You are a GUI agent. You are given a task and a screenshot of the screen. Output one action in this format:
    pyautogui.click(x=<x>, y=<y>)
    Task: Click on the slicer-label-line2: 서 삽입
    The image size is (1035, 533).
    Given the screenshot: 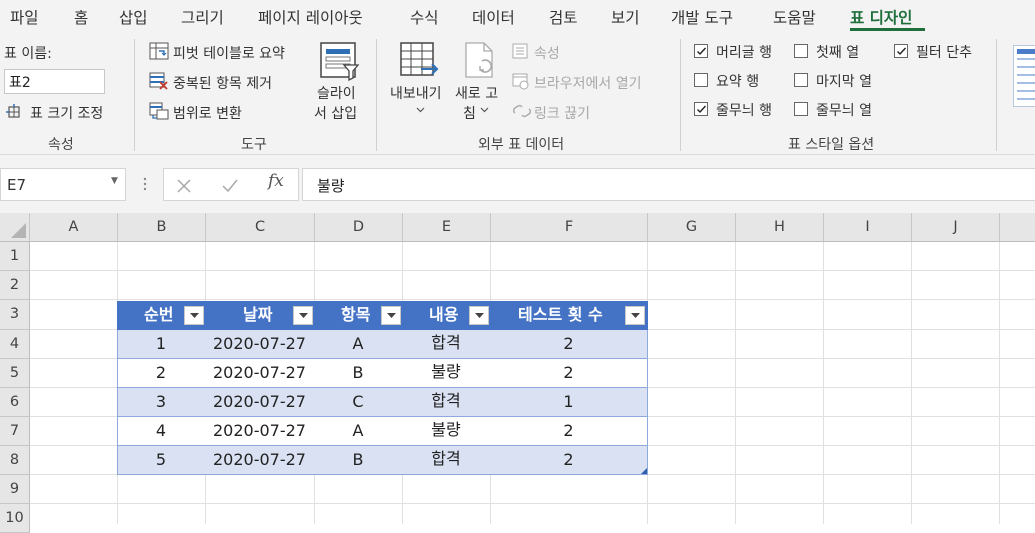 What is the action you would take?
    pyautogui.click(x=335, y=113)
    